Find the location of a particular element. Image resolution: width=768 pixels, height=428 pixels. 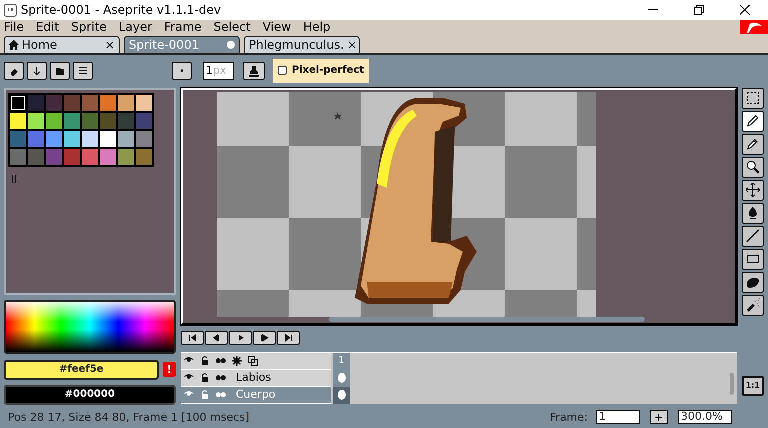

zoom-reset-button: 1:1 is located at coordinates (753, 386).